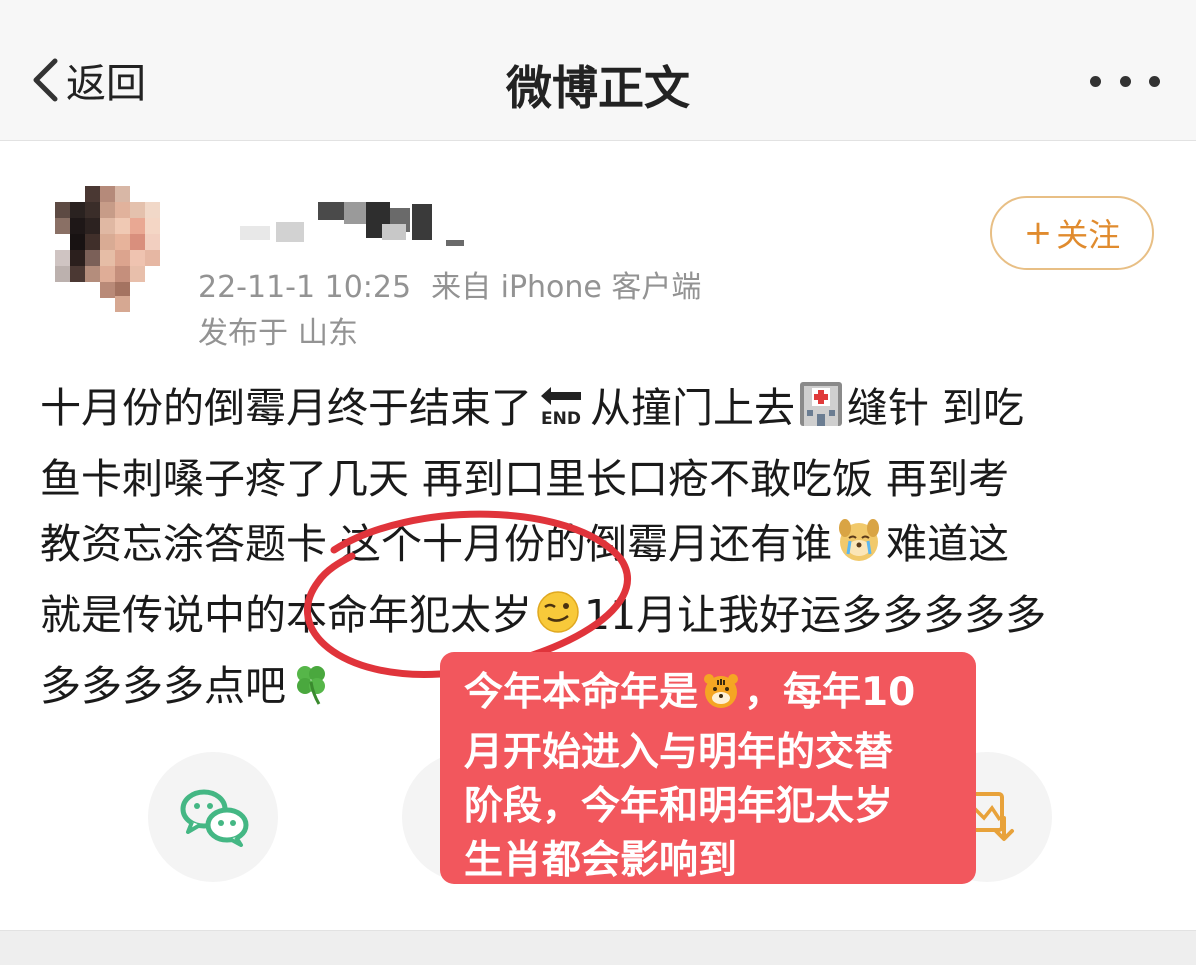 Image resolution: width=1196 pixels, height=965 pixels. What do you see at coordinates (600, 547) in the screenshot?
I see `post-line: 教资忘涂答题卡 这个十月份的倒霉月还有谁 难道这` at bounding box center [600, 547].